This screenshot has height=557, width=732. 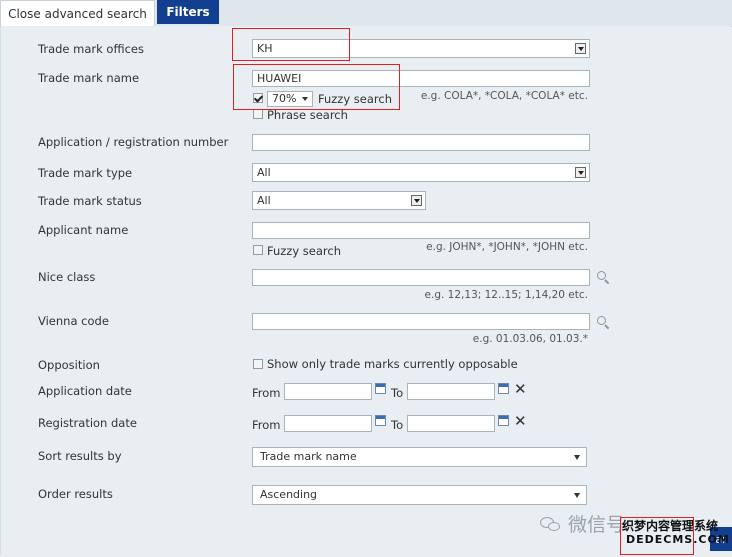 I want to click on type-value: All, so click(x=264, y=172).